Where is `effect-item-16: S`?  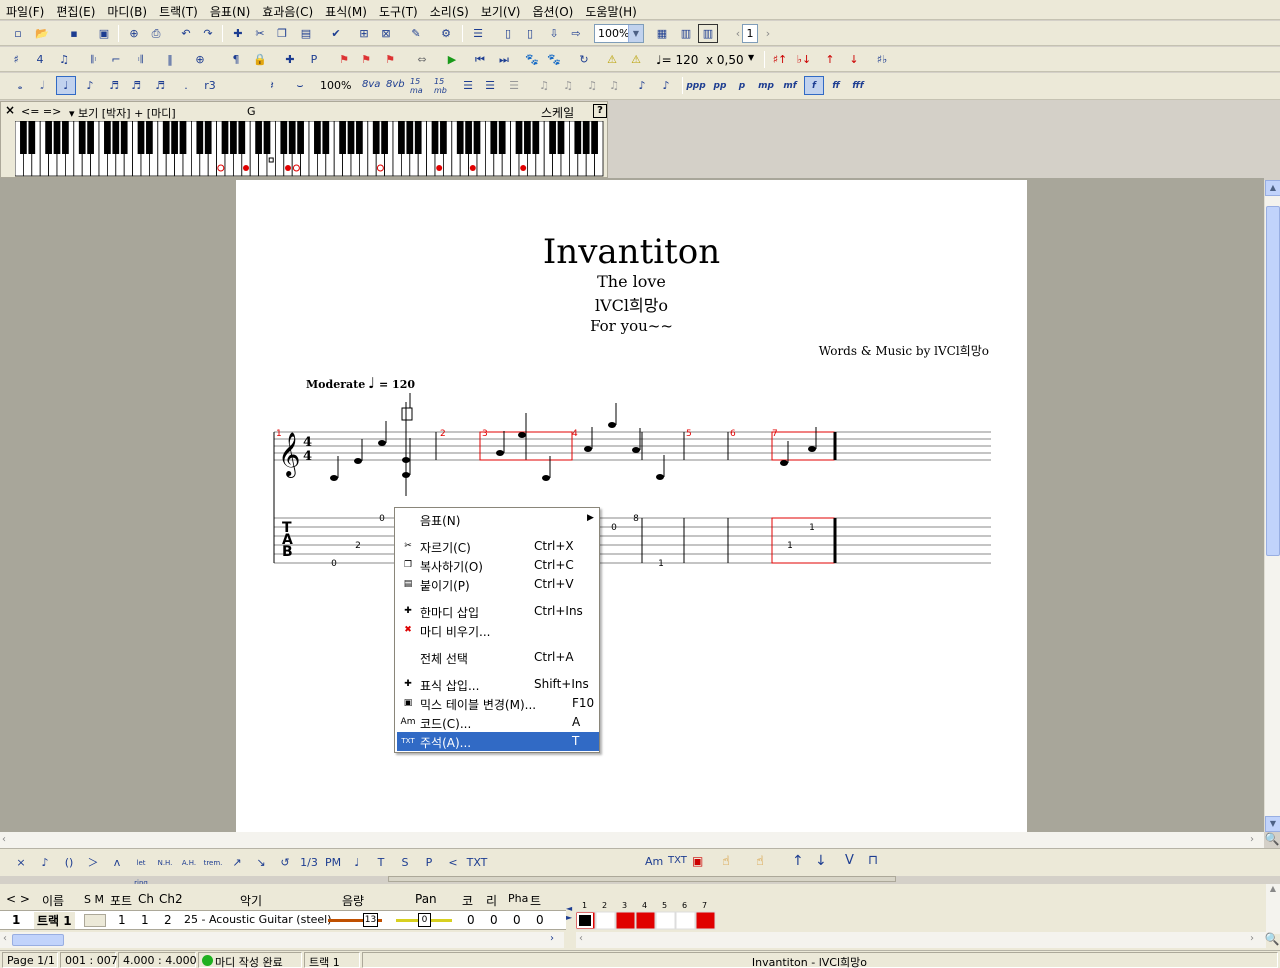
effect-item-16: S is located at coordinates (405, 863).